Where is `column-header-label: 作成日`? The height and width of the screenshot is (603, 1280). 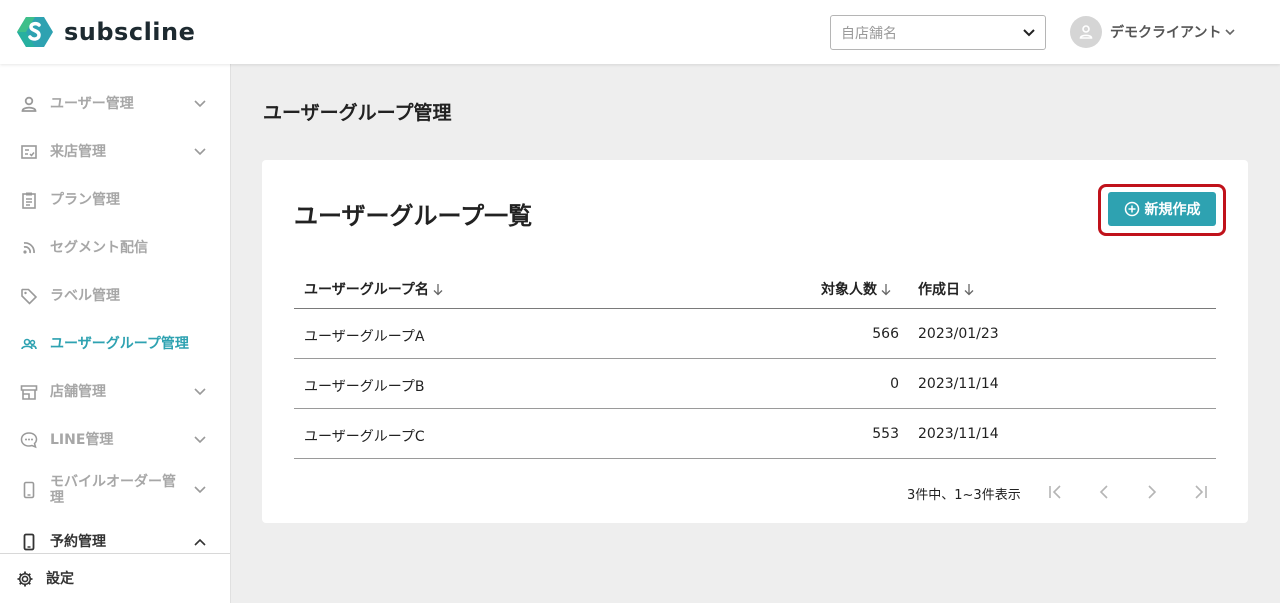 column-header-label: 作成日 is located at coordinates (939, 290).